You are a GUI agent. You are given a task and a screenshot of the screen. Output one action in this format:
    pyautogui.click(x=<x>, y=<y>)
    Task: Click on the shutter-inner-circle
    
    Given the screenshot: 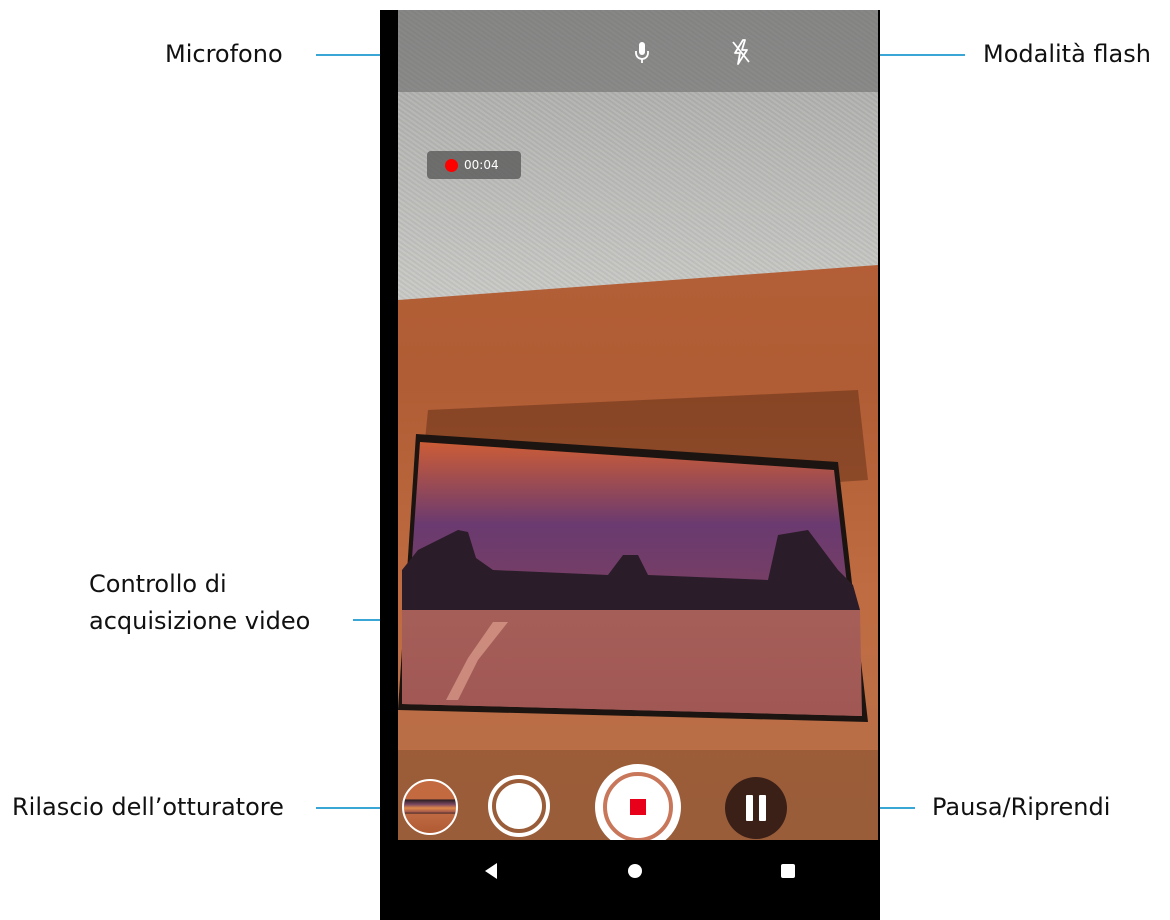 What is the action you would take?
    pyautogui.click(x=519, y=806)
    